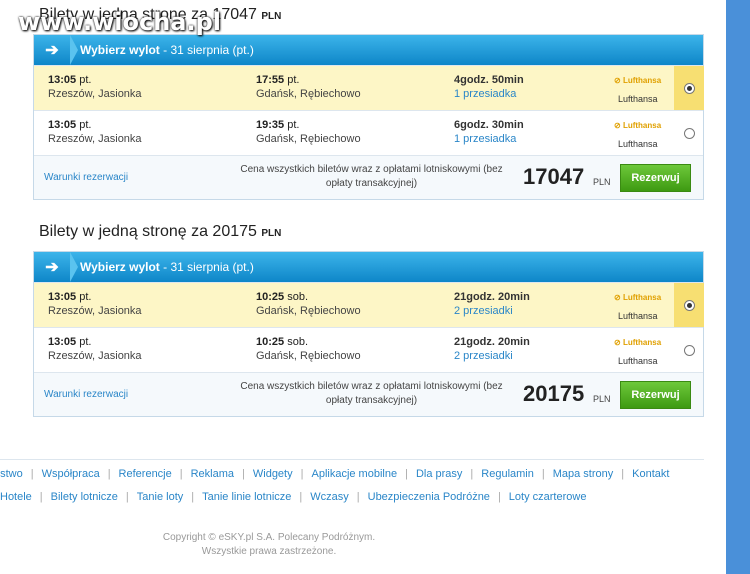 The image size is (750, 574). I want to click on footer-link: Ubezpieczenia Podróżne, so click(429, 497).